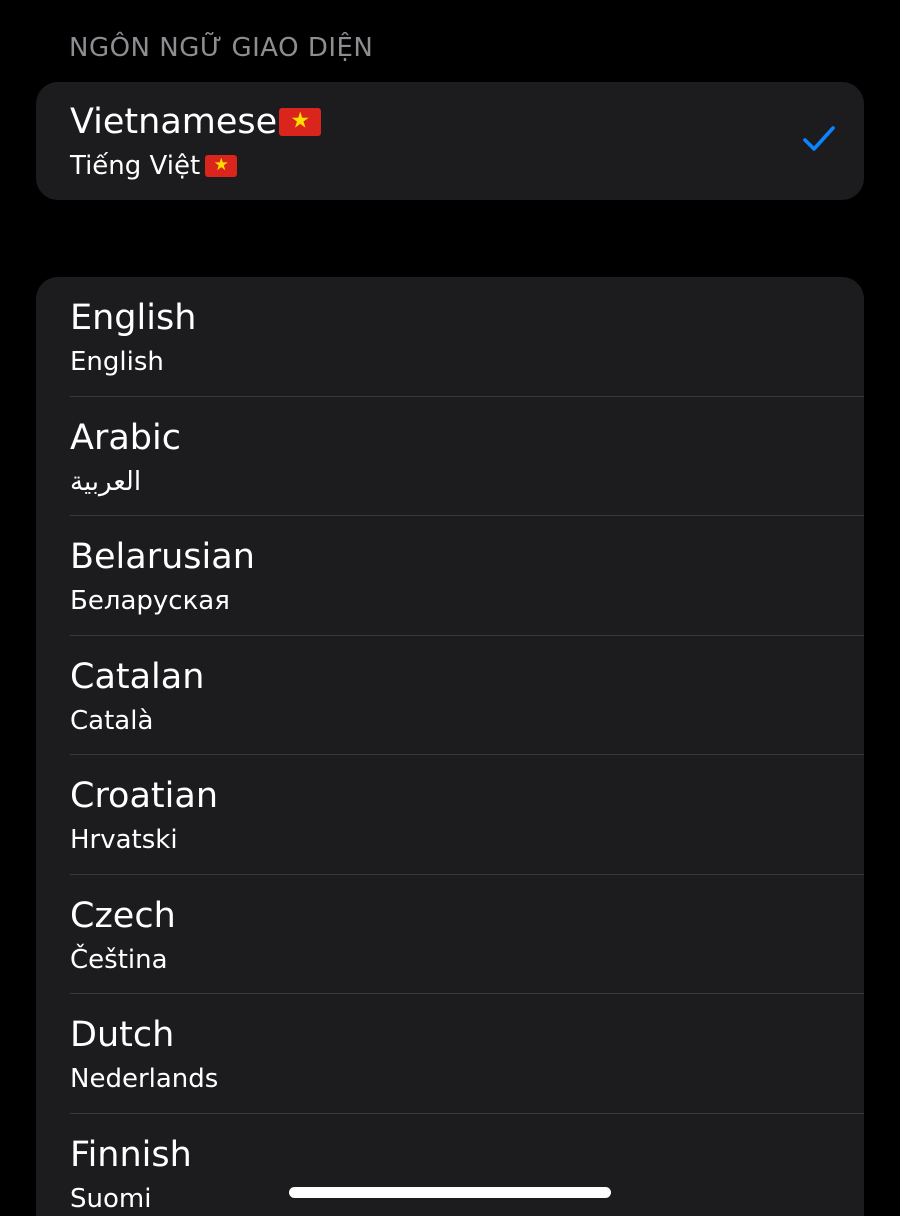  I want to click on current-language-name-row: Vietnamese ★, so click(196, 122).